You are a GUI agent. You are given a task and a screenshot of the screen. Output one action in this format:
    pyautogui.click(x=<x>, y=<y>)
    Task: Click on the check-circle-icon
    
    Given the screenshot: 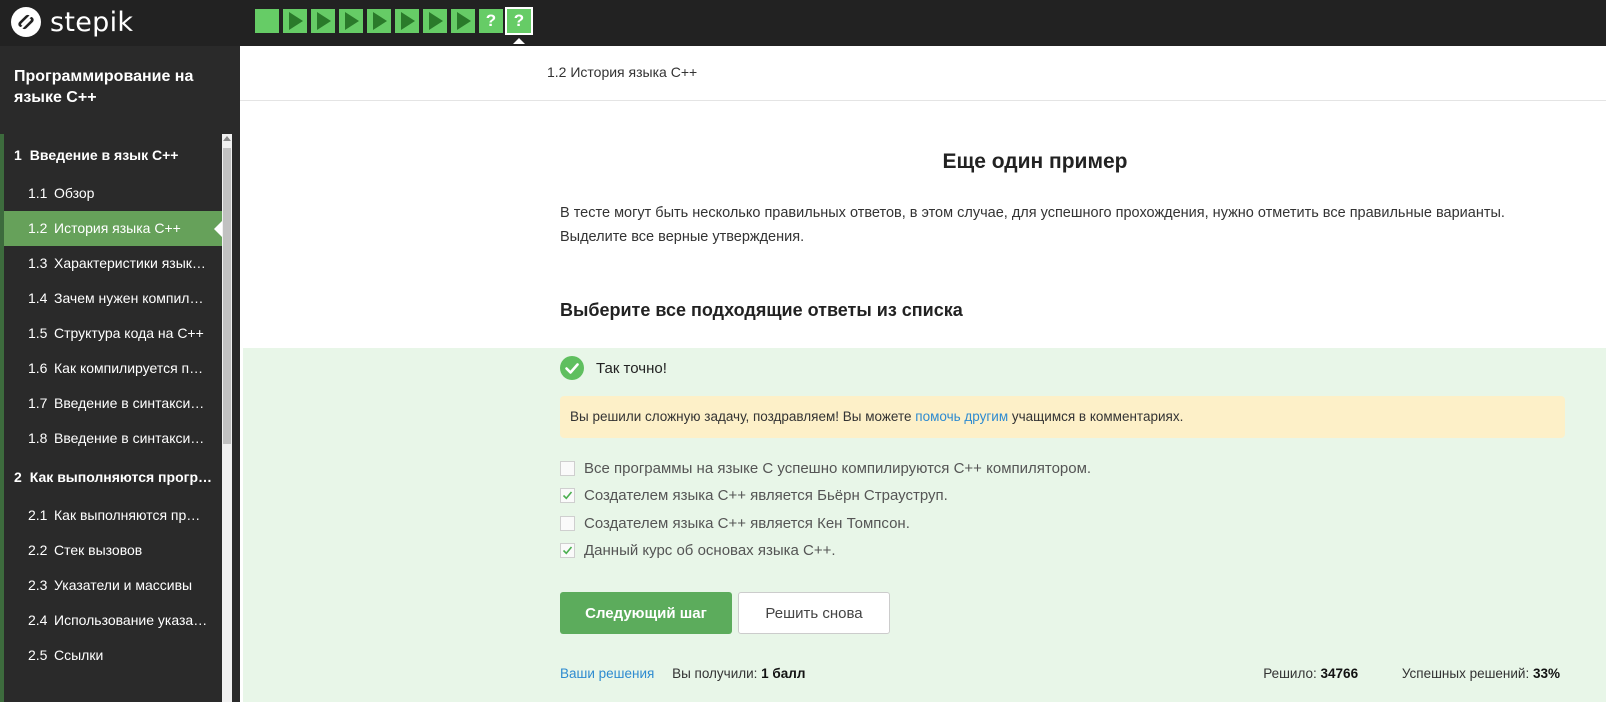 What is the action you would take?
    pyautogui.click(x=572, y=368)
    